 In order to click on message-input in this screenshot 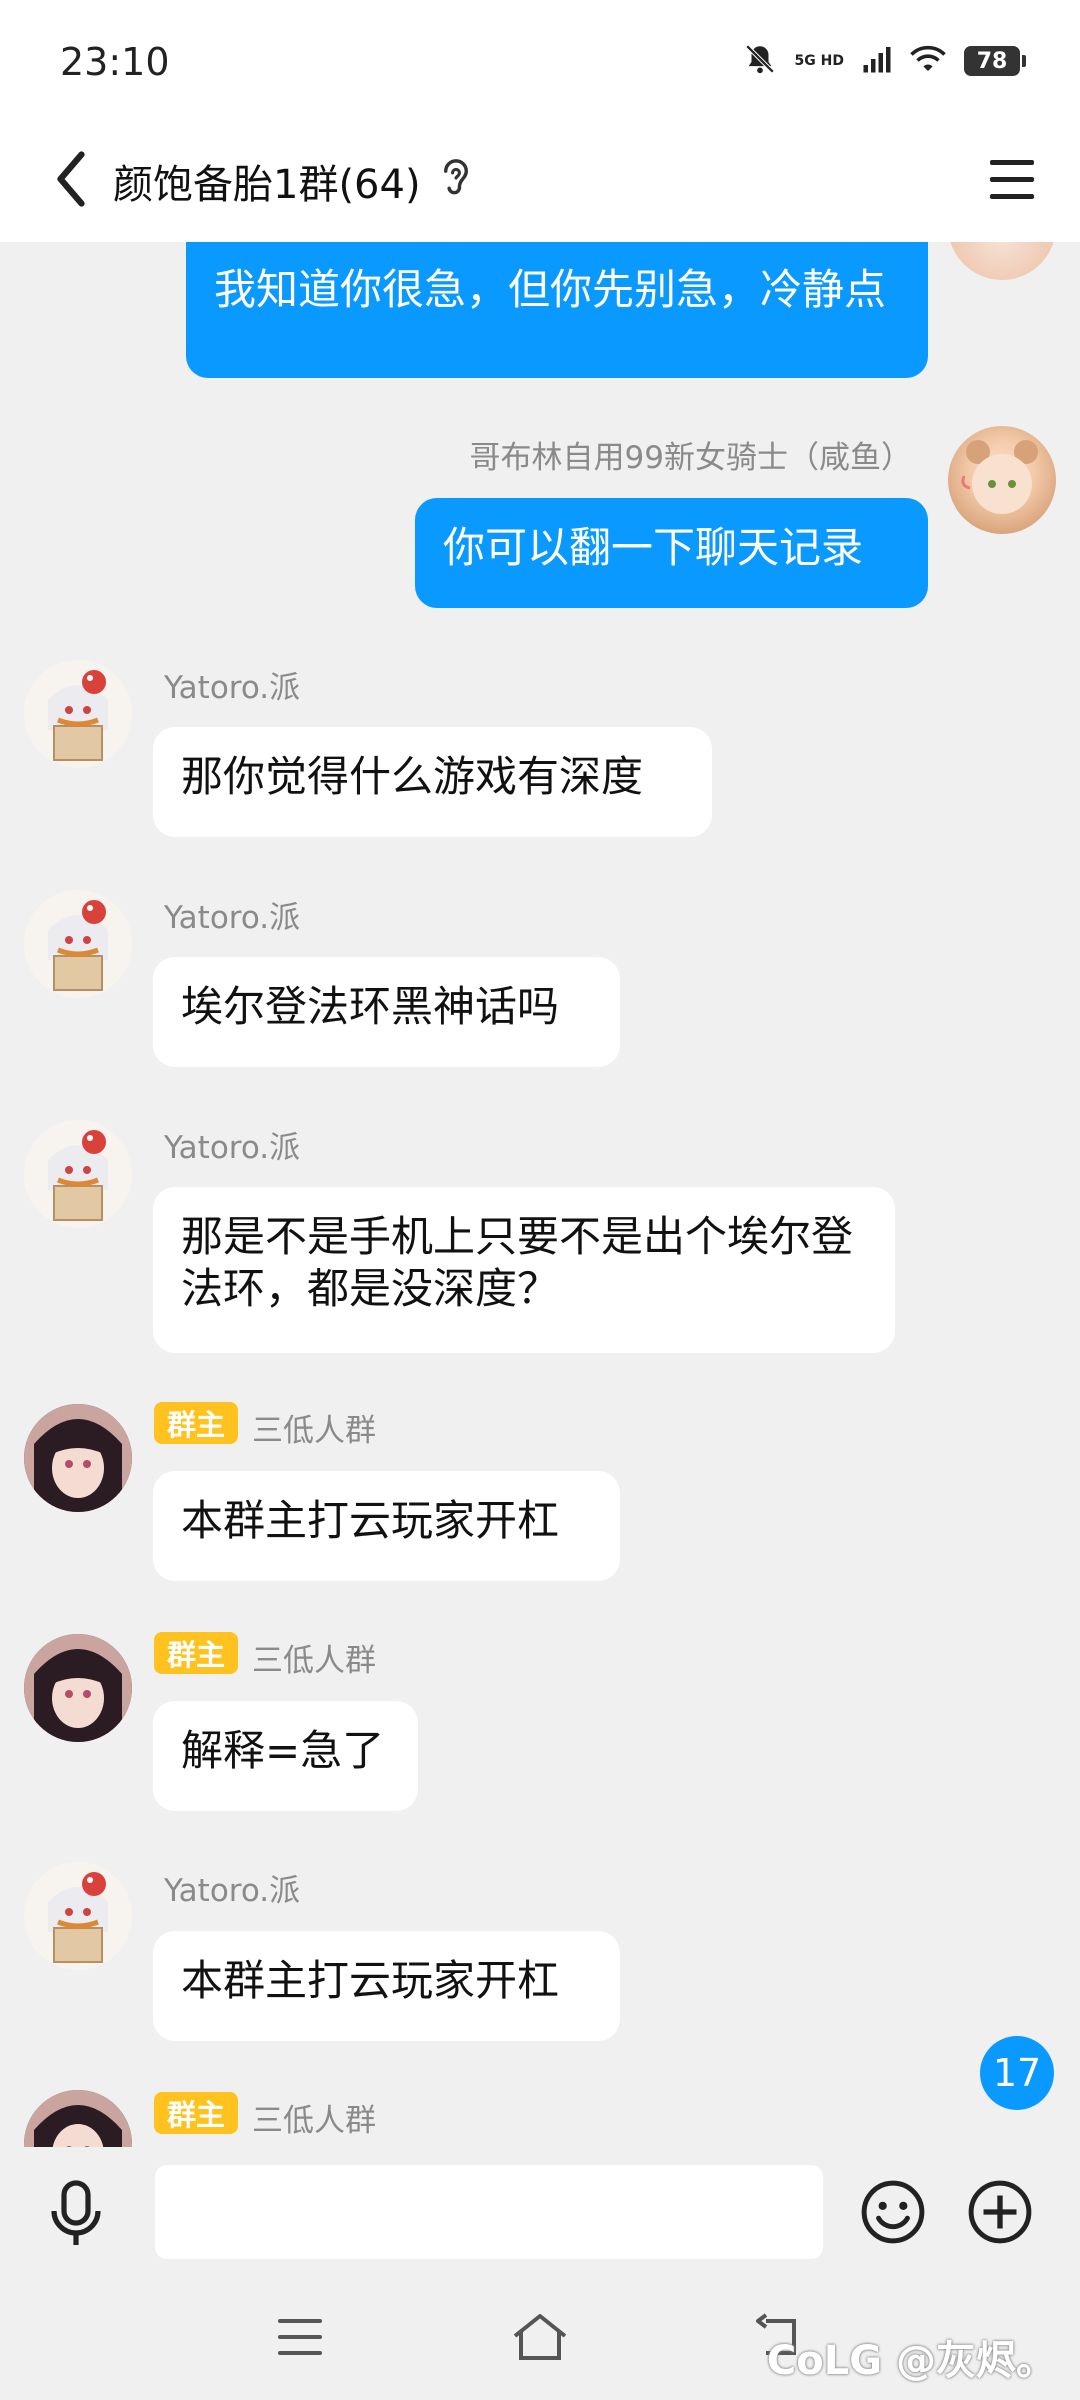, I will do `click(489, 2212)`.